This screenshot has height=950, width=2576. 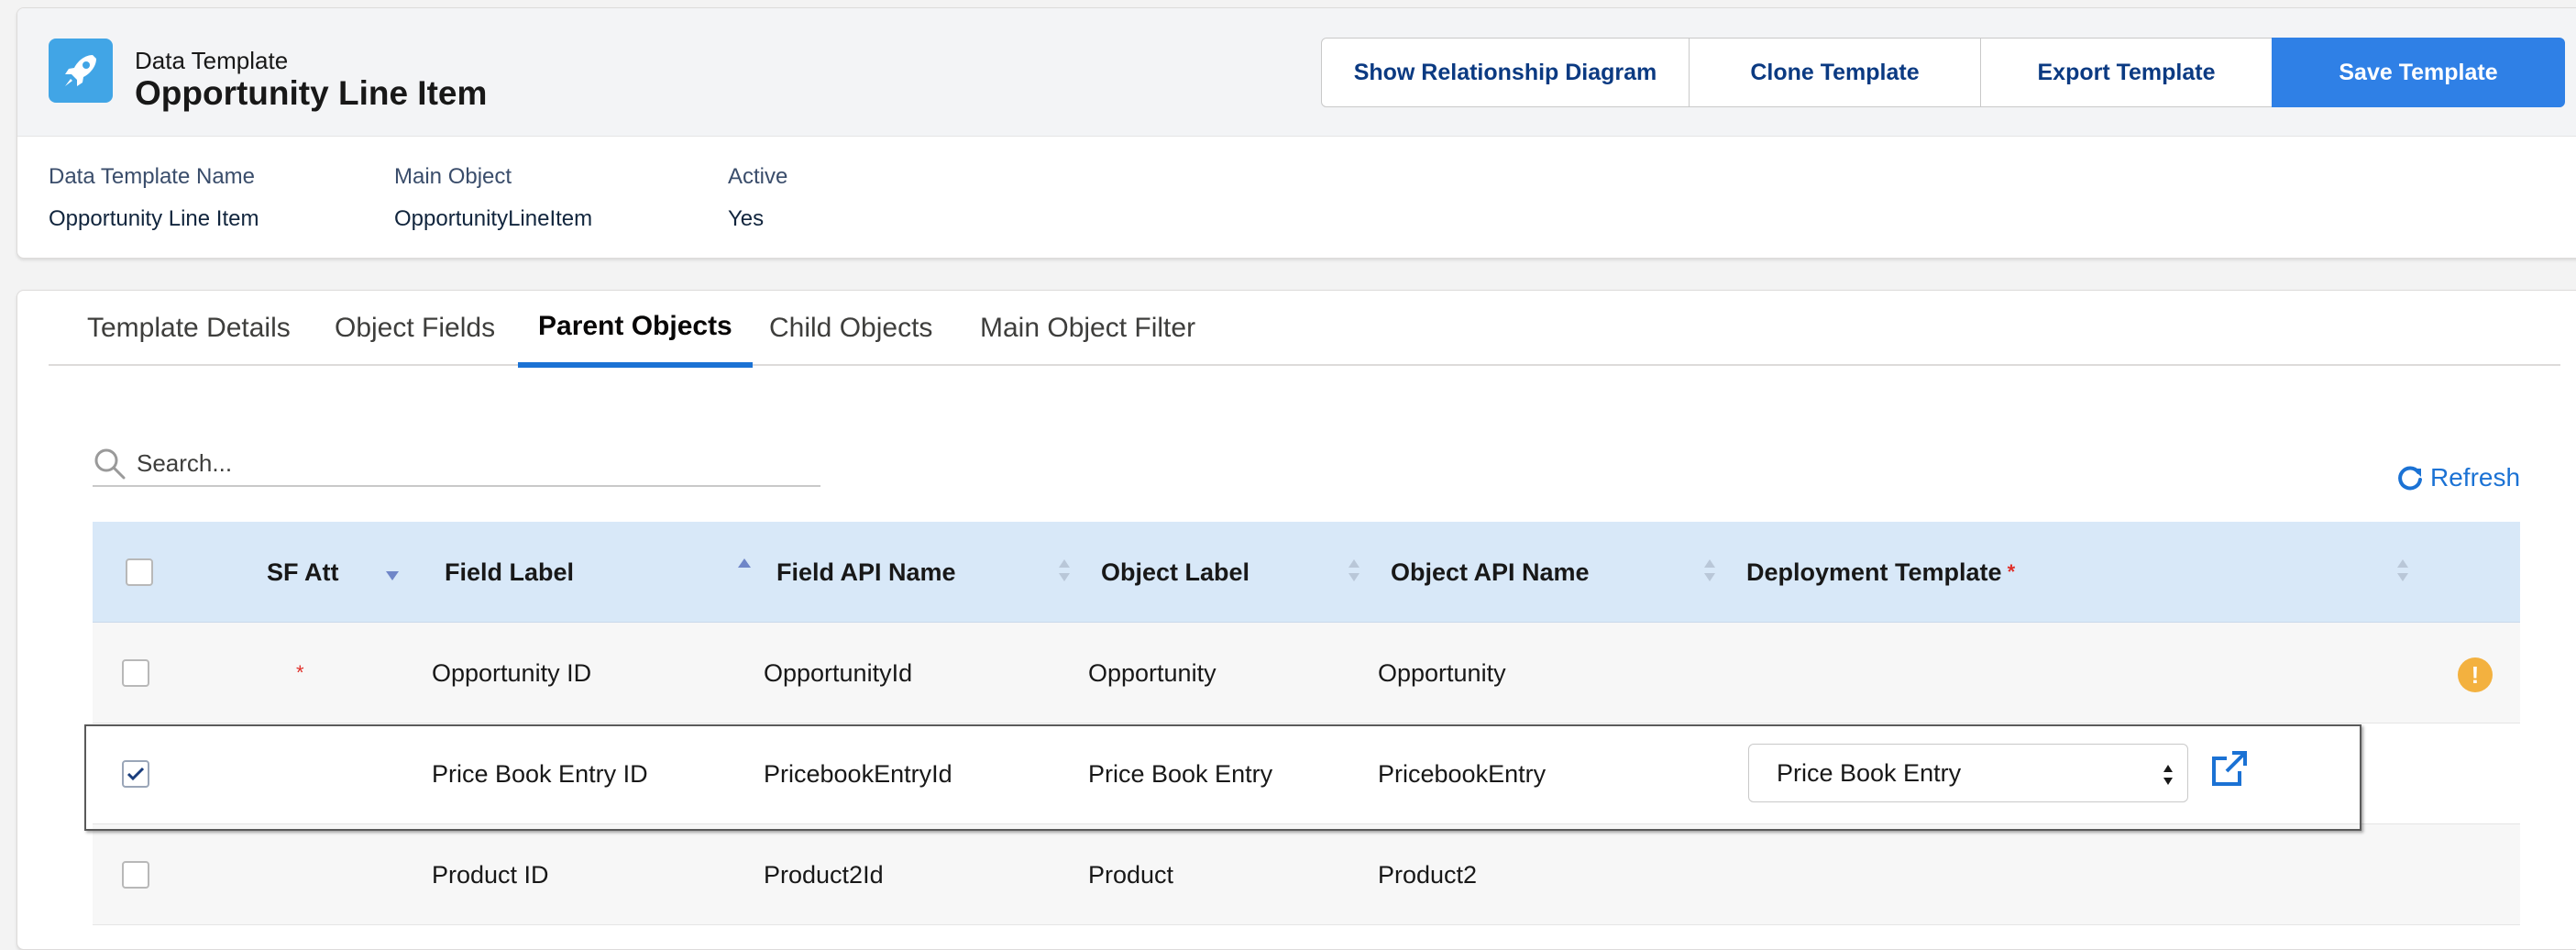 I want to click on object-label-cell: Price Book Entry, so click(x=1180, y=774).